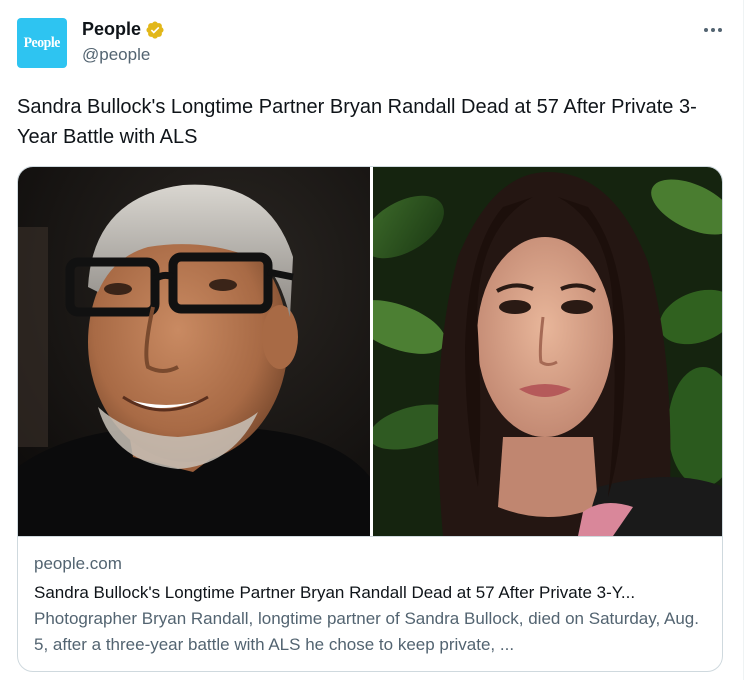 The width and height of the screenshot is (748, 680). Describe the element at coordinates (370, 536) in the screenshot. I see `card-divider` at that location.